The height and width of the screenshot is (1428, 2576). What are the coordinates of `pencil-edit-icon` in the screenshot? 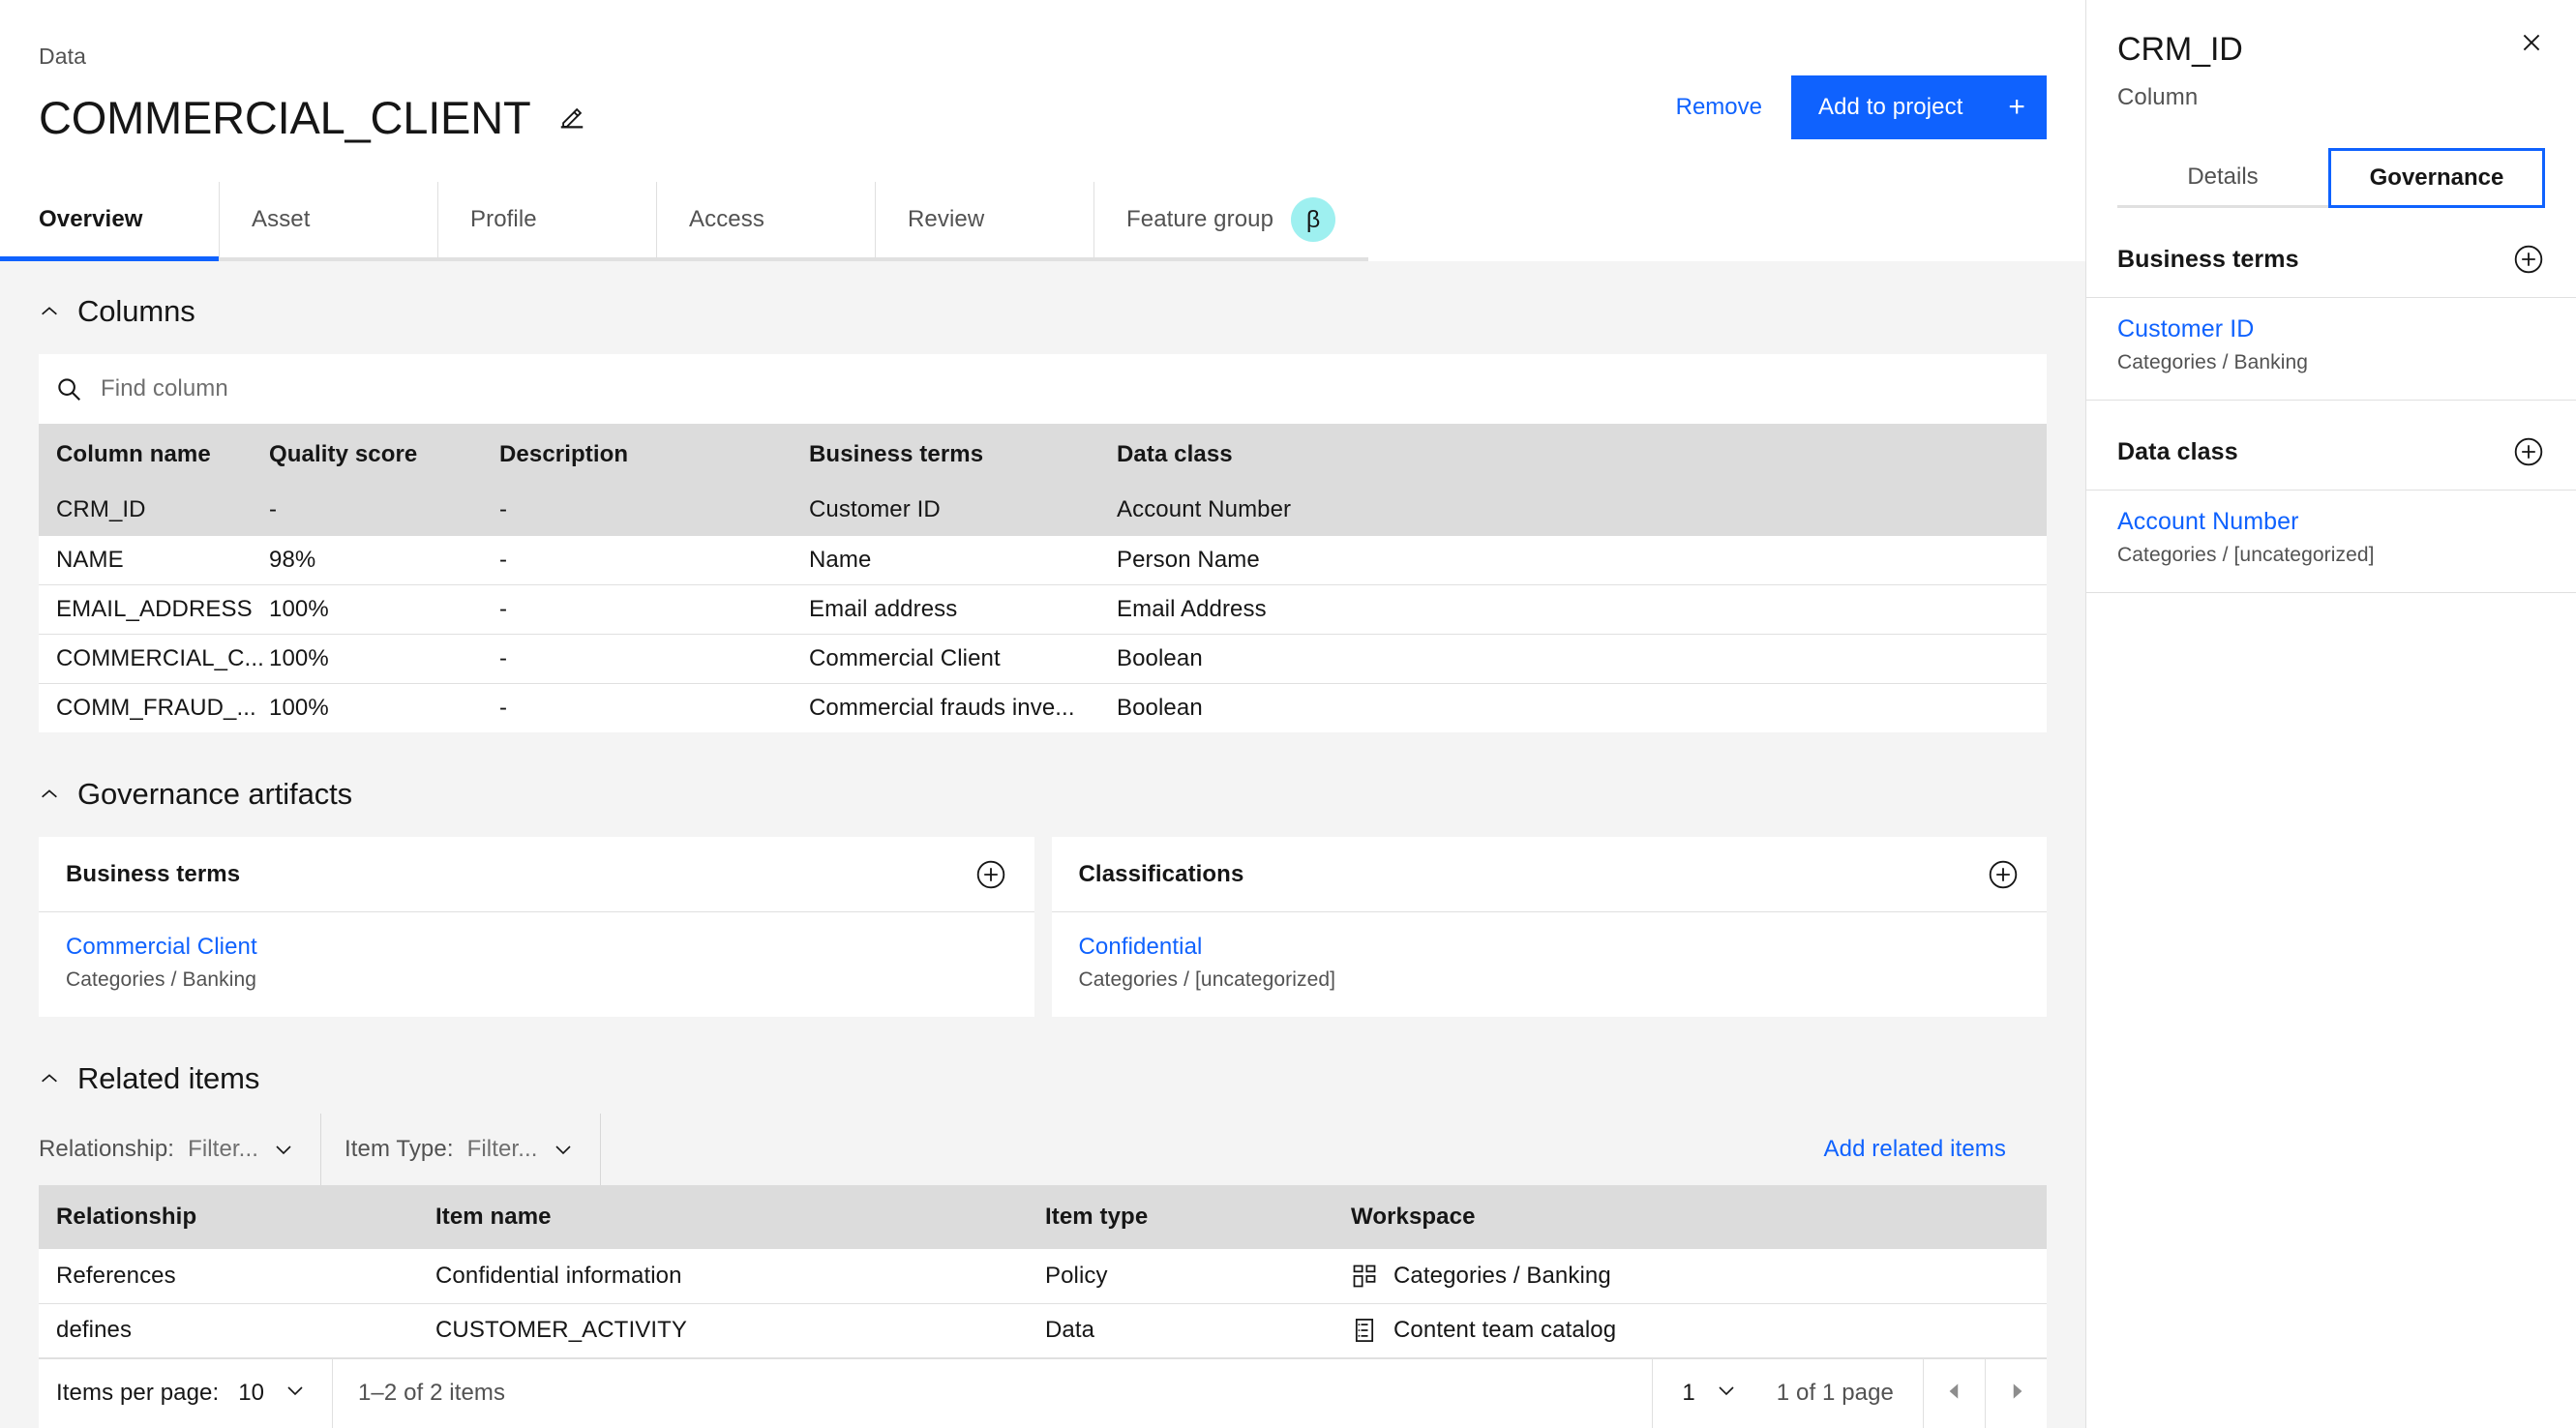 It's located at (571, 118).